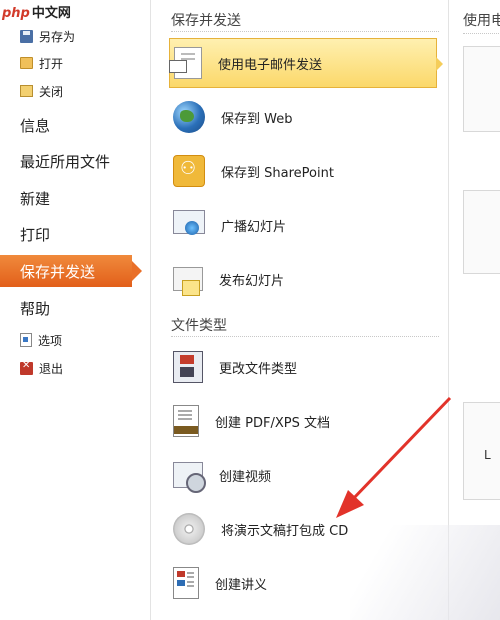 The image size is (500, 620). Describe the element at coordinates (425, 572) in the screenshot. I see `image-artifact` at that location.